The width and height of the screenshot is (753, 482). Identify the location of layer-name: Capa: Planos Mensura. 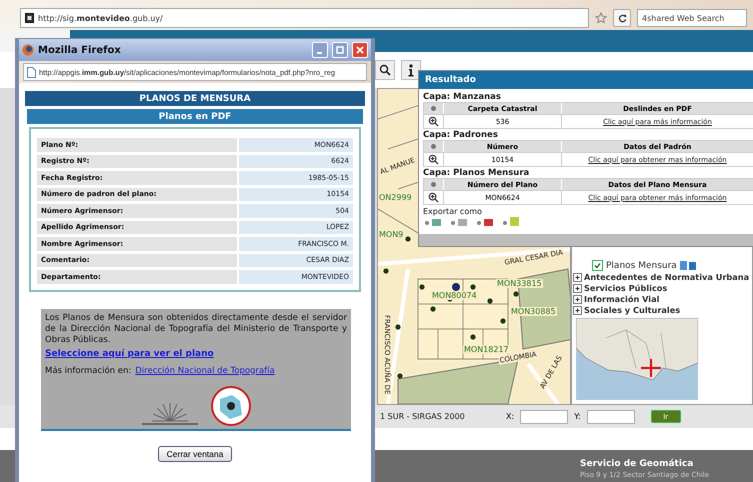
(476, 173).